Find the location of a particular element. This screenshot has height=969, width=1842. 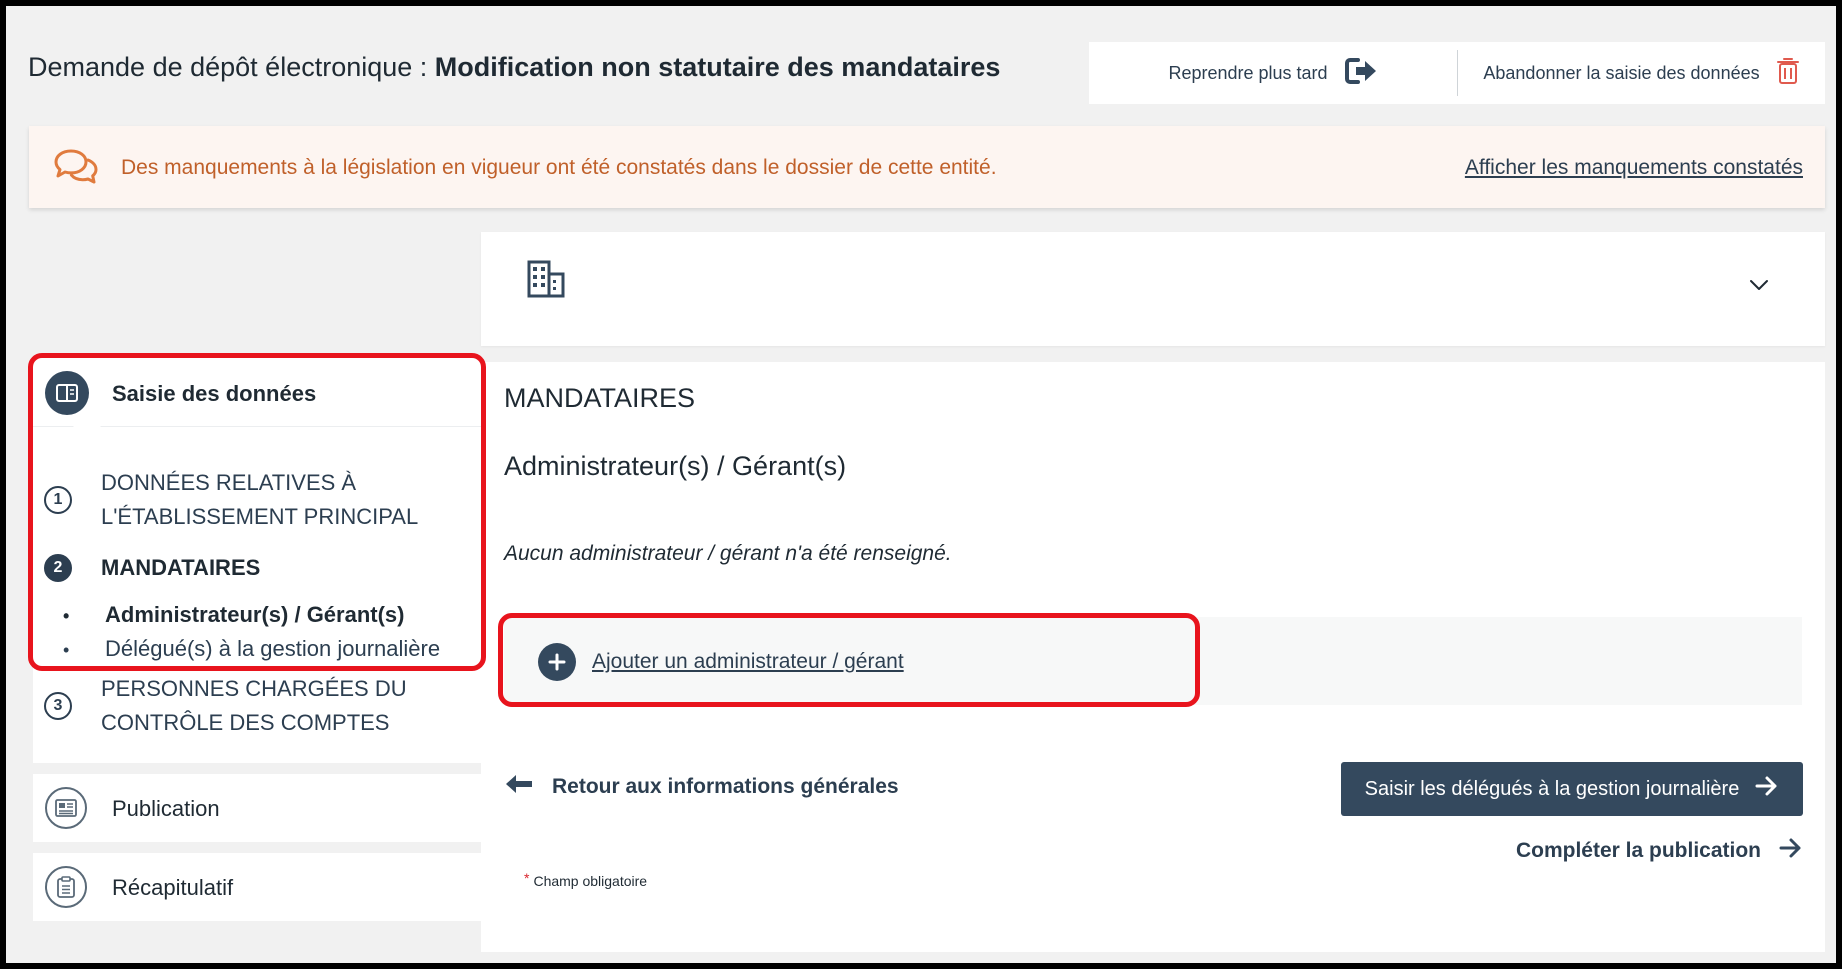

back-link-label: Retour aux informations générales is located at coordinates (725, 786).